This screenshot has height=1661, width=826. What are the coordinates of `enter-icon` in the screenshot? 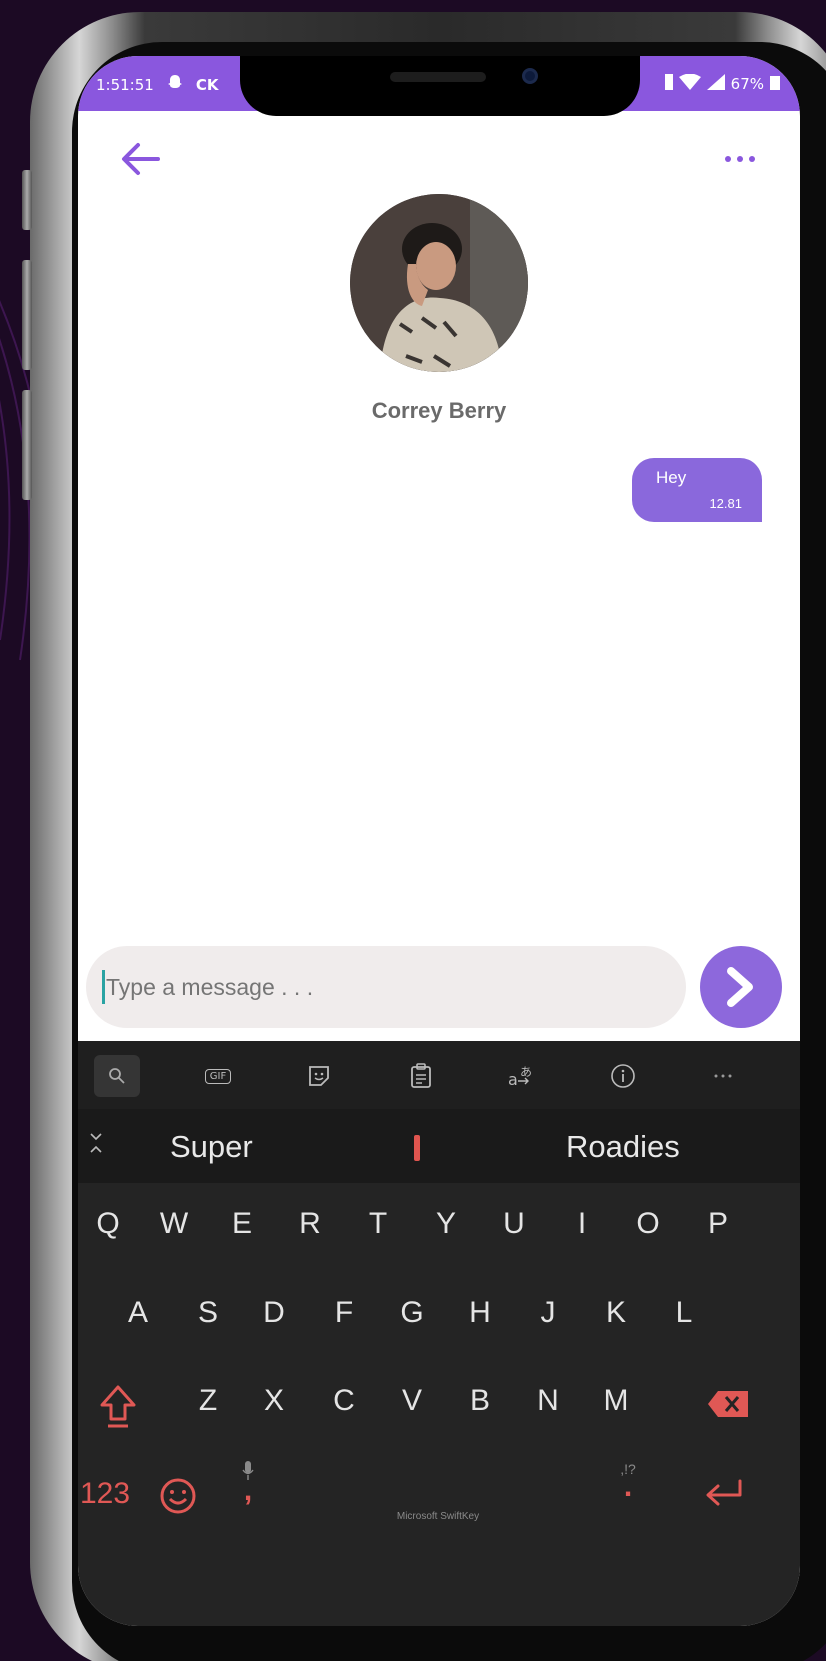 It's located at (724, 1492).